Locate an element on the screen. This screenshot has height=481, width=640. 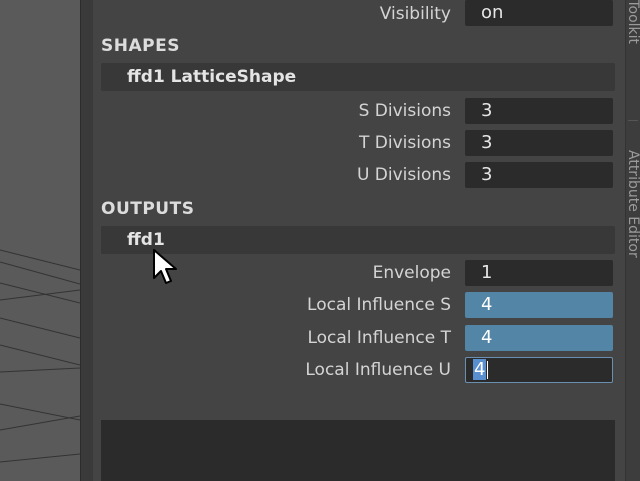
tab-attribute-editor: Attribute Editor is located at coordinates (633, 204).